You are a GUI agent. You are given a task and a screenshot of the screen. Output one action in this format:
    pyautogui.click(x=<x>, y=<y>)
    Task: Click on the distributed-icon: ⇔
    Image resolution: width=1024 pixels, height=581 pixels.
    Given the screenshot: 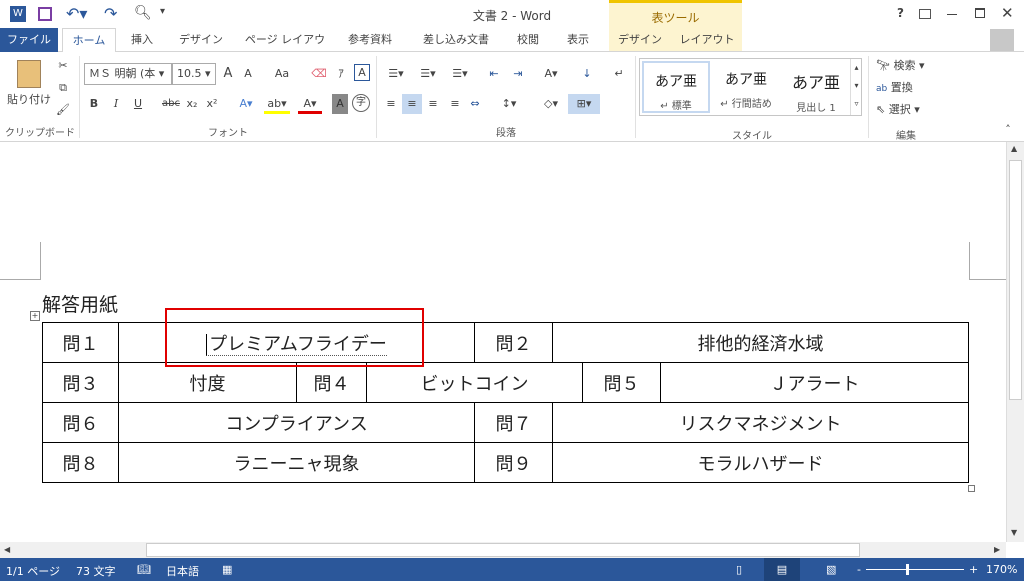 What is the action you would take?
    pyautogui.click(x=475, y=104)
    